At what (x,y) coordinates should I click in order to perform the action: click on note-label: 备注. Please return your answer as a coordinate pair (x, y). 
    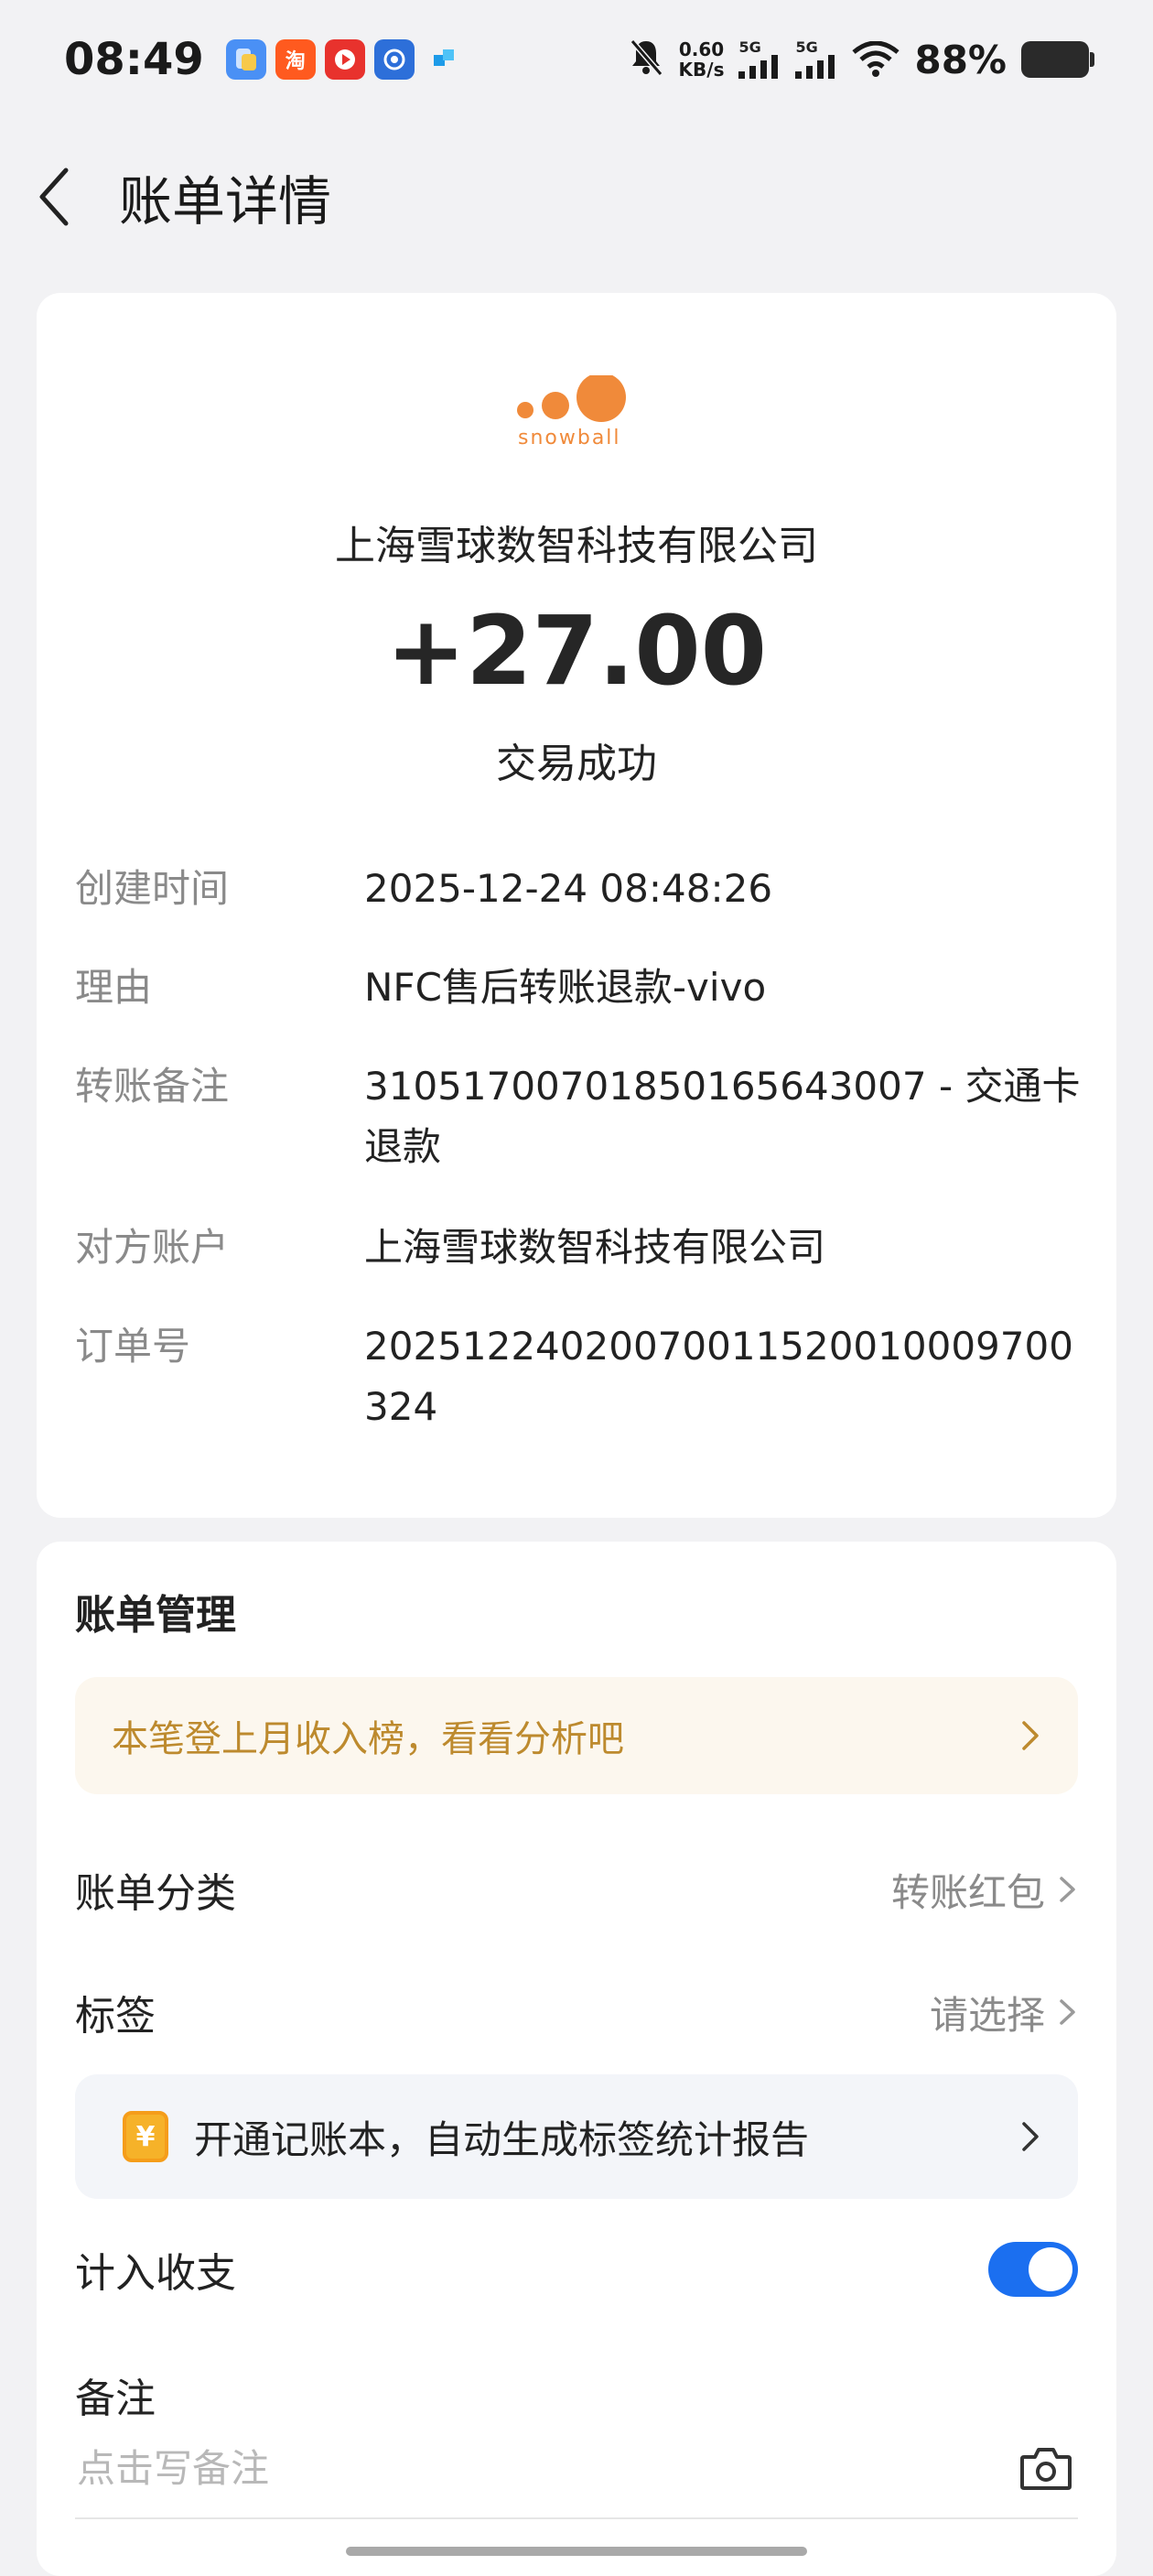
    Looking at the image, I should click on (115, 2399).